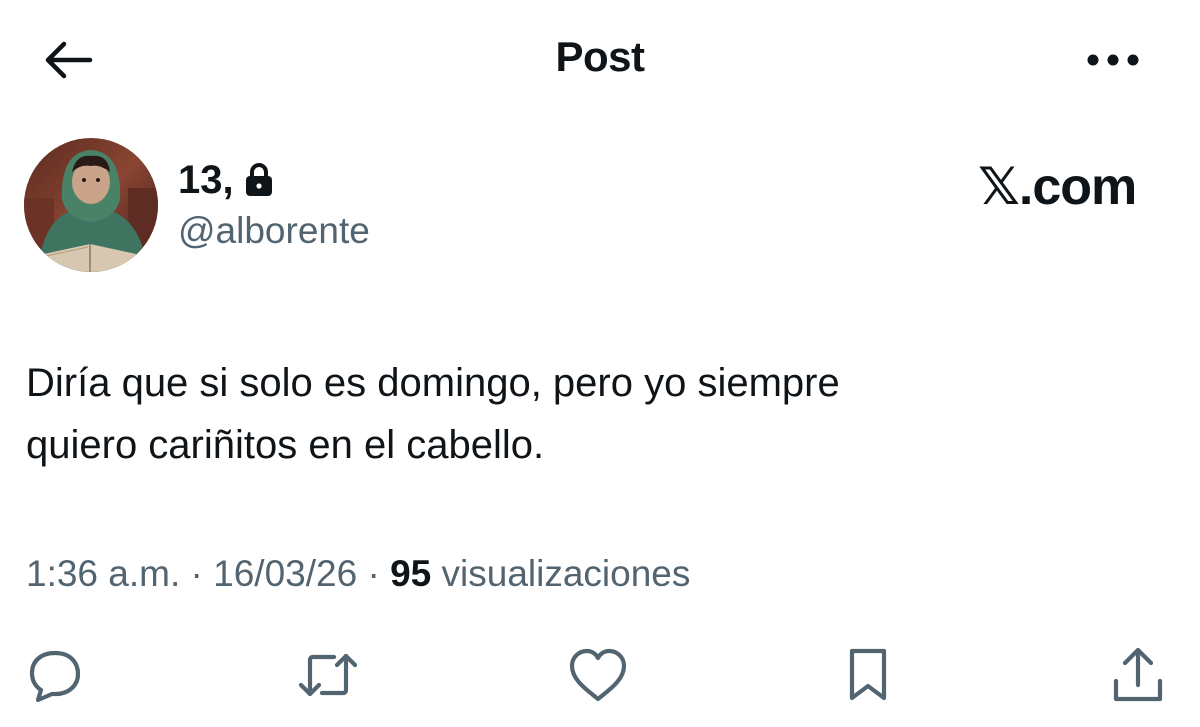 Image resolution: width=1200 pixels, height=727 pixels. I want to click on avatar, so click(91, 205).